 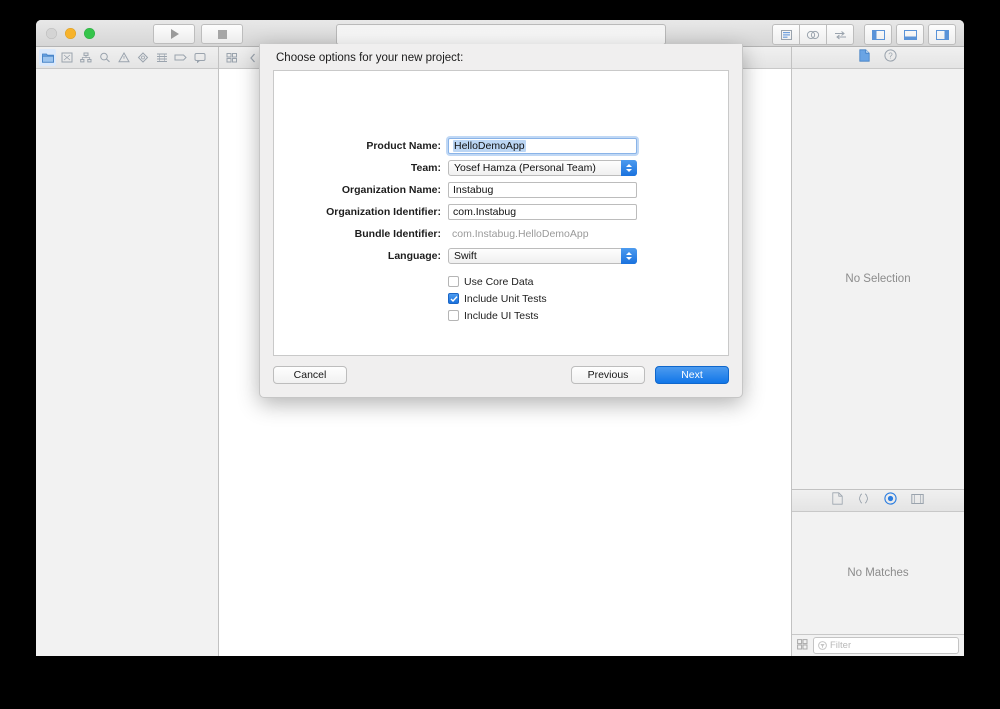 I want to click on tab-file-inspector, so click(x=864, y=57).